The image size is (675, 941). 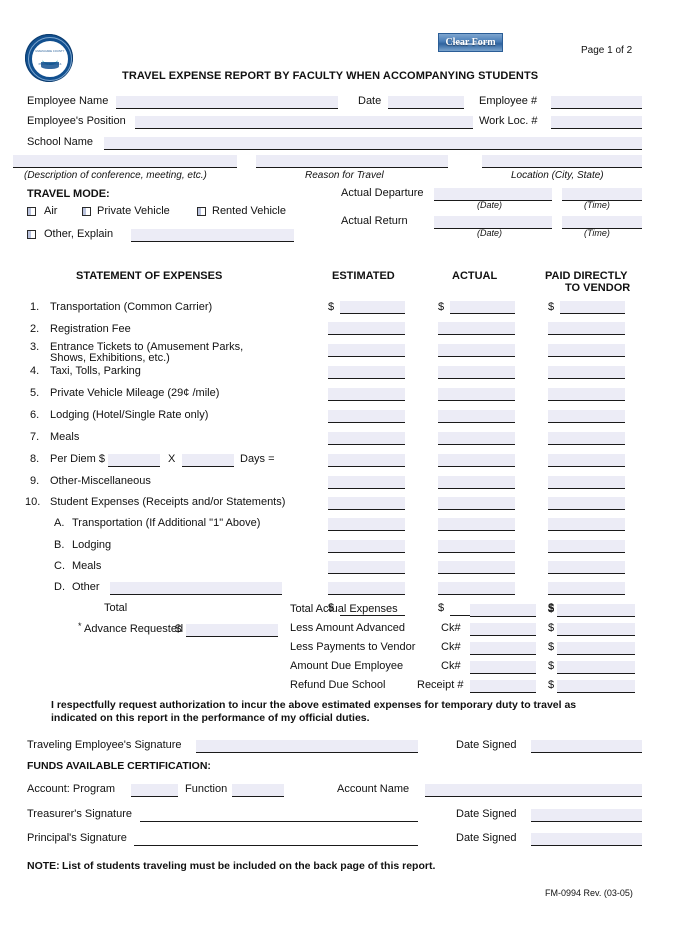 I want to click on reason-for-travel-input, so click(x=352, y=161).